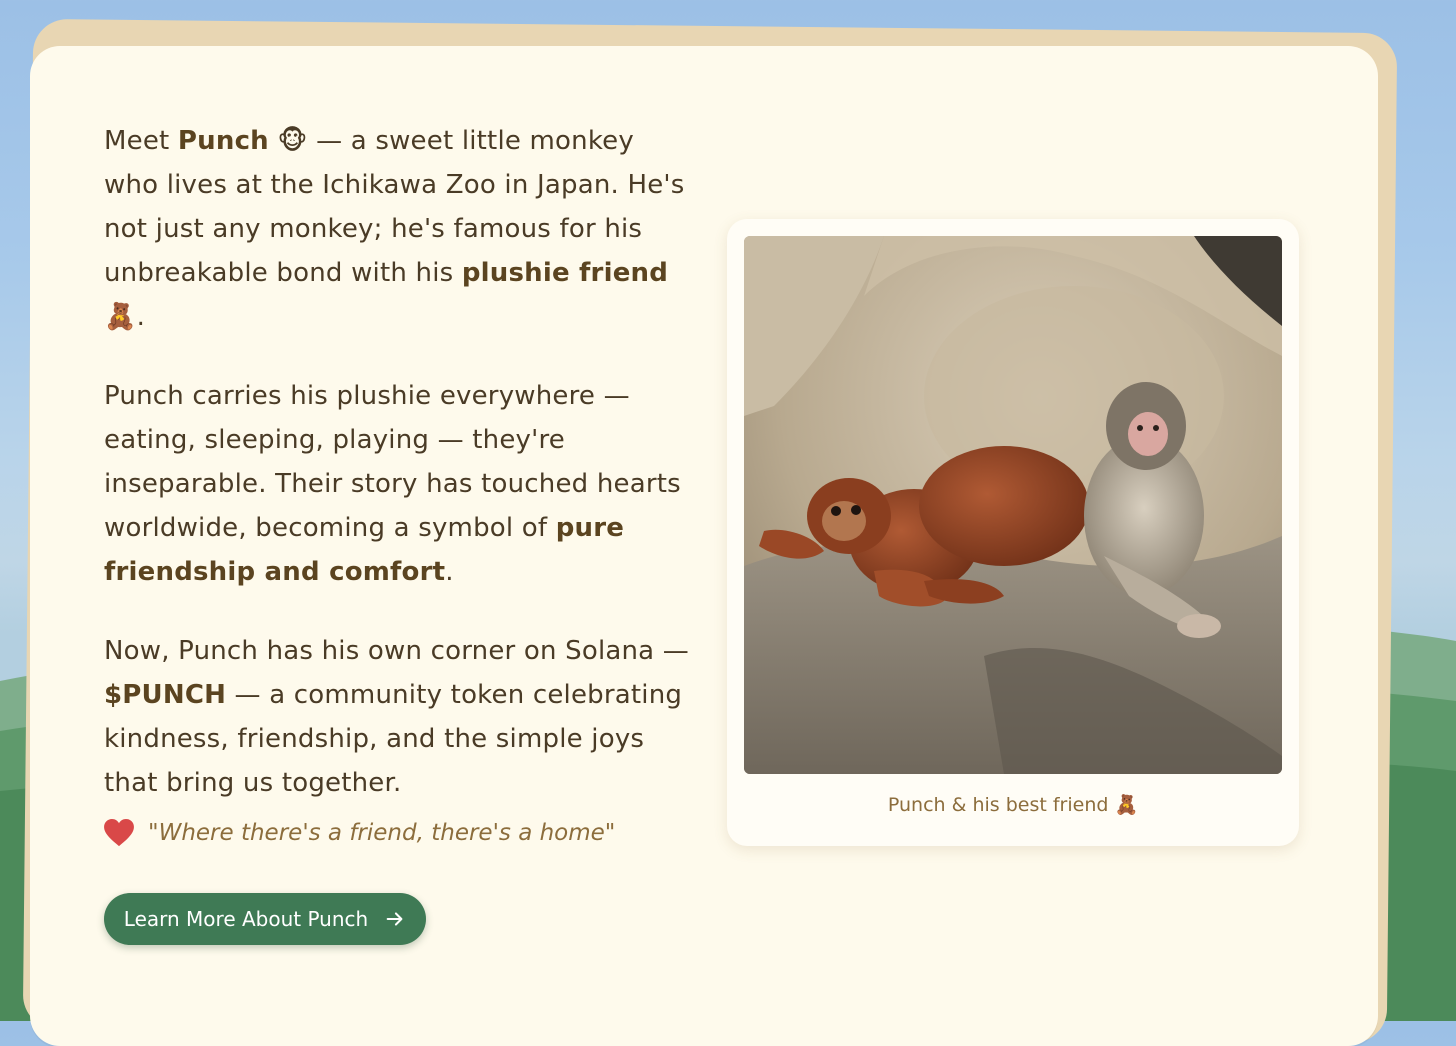 This screenshot has height=1046, width=1456. What do you see at coordinates (246, 919) in the screenshot?
I see `learn-more-label: Learn More About Punch` at bounding box center [246, 919].